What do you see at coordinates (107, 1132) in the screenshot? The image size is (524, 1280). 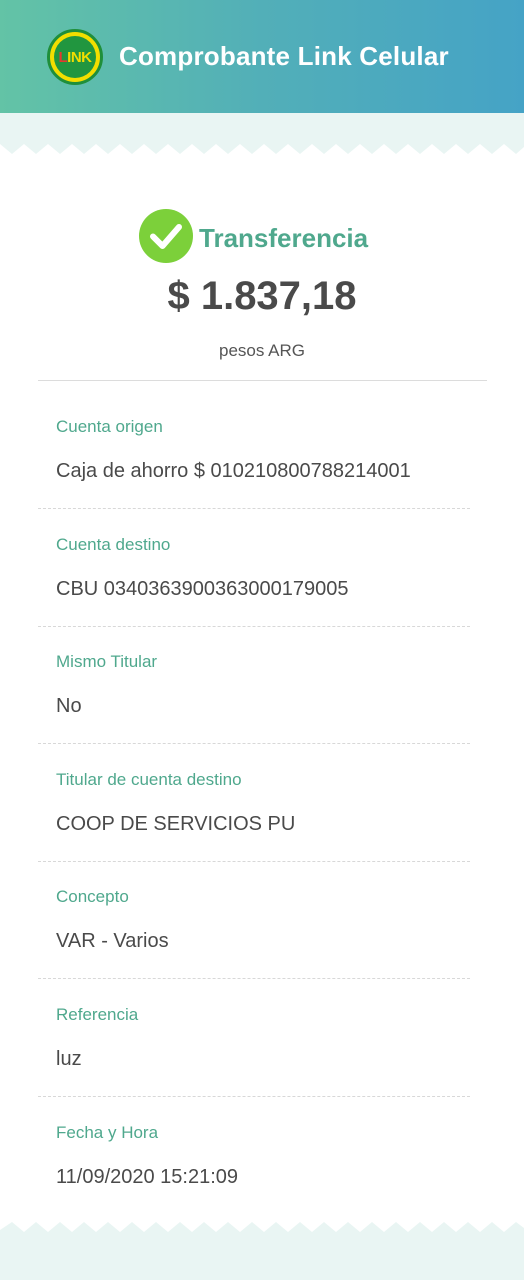 I see `detail-label: Fecha y Hora` at bounding box center [107, 1132].